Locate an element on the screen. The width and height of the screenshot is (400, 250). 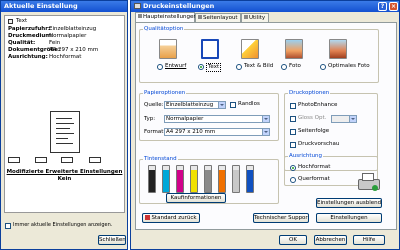
ok-button: OK is located at coordinates (293, 240).